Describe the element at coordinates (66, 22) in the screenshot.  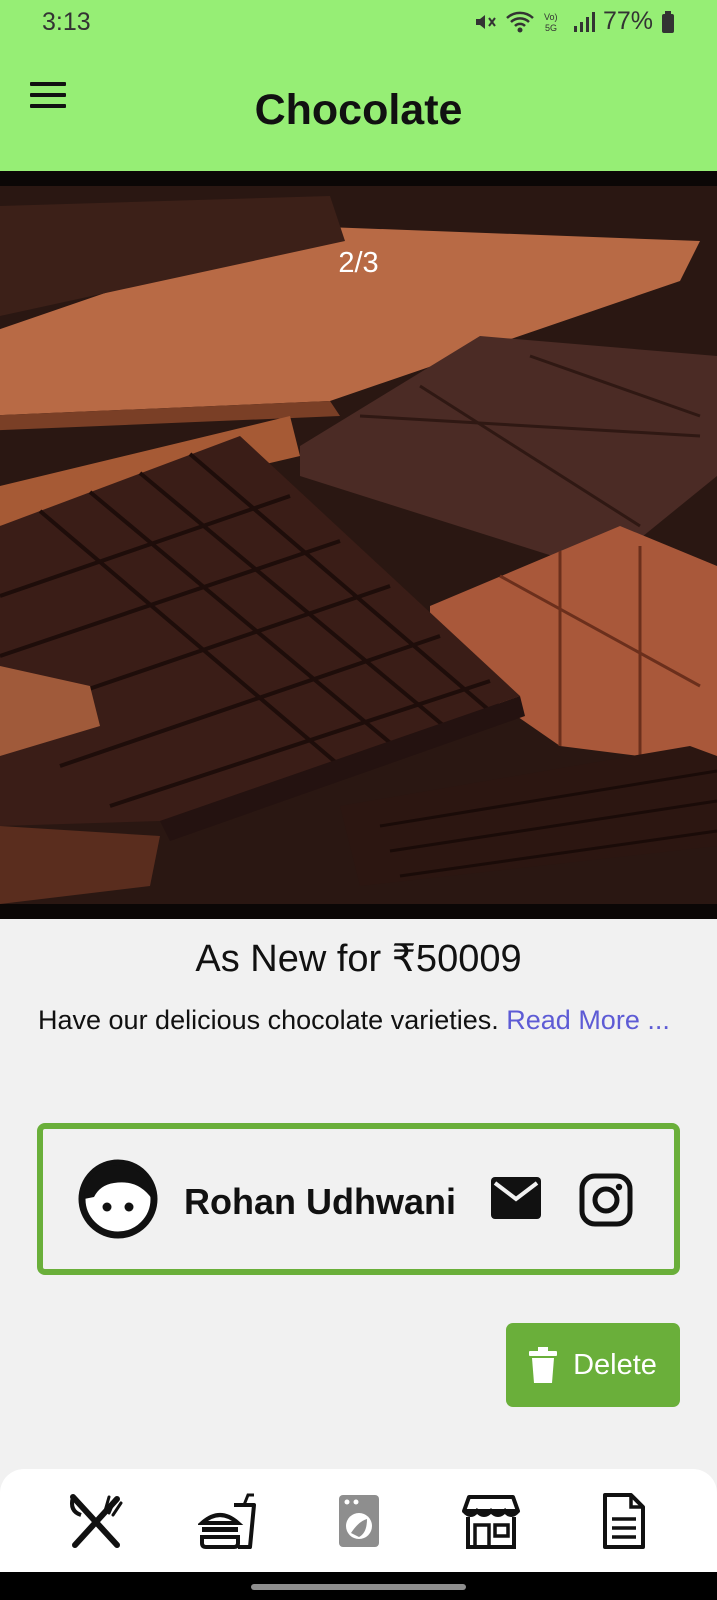
I see `status-time: 3:13` at that location.